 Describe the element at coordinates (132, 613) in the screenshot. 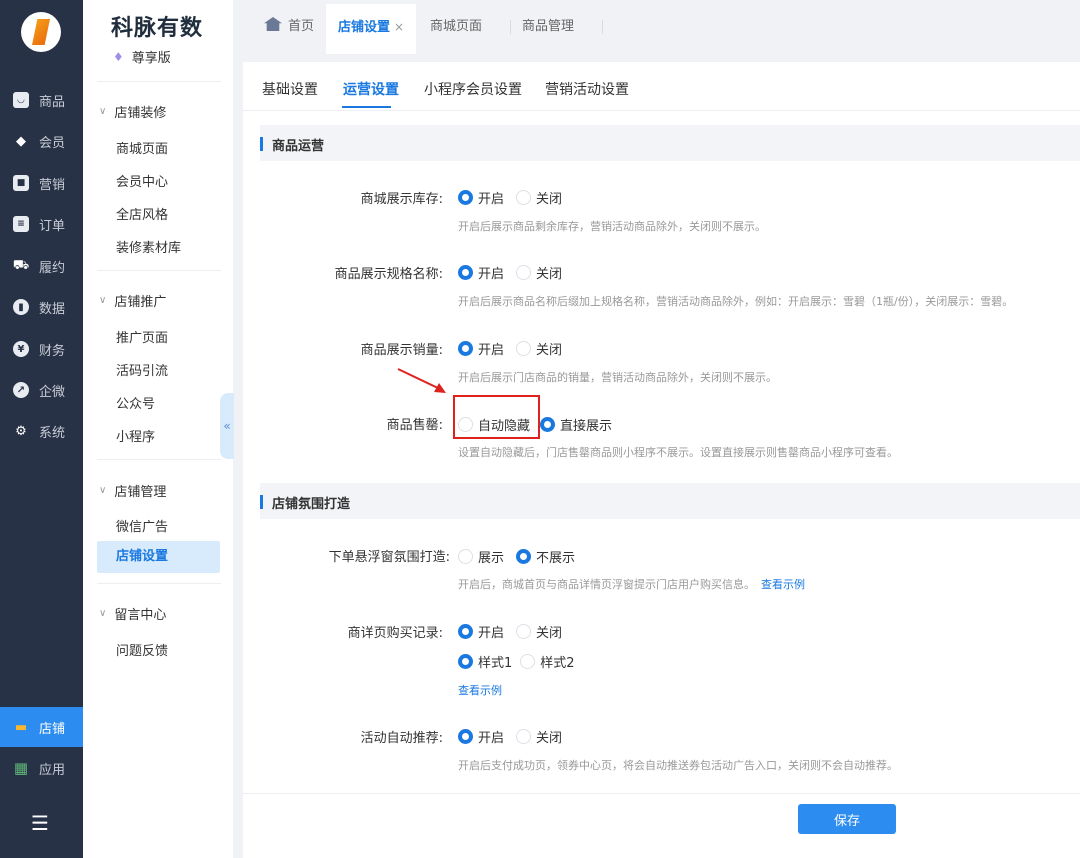

I see `group-message-center: ∨ 留言中心` at that location.